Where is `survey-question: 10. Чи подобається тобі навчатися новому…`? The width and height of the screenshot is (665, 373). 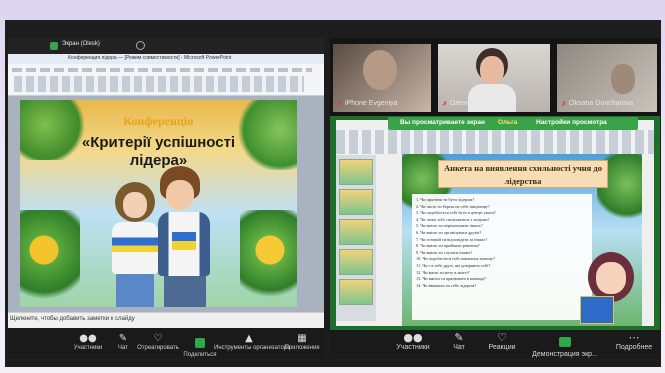
survey-question: 10. Чи подобається тобі навчатися новому… is located at coordinates (455, 259).